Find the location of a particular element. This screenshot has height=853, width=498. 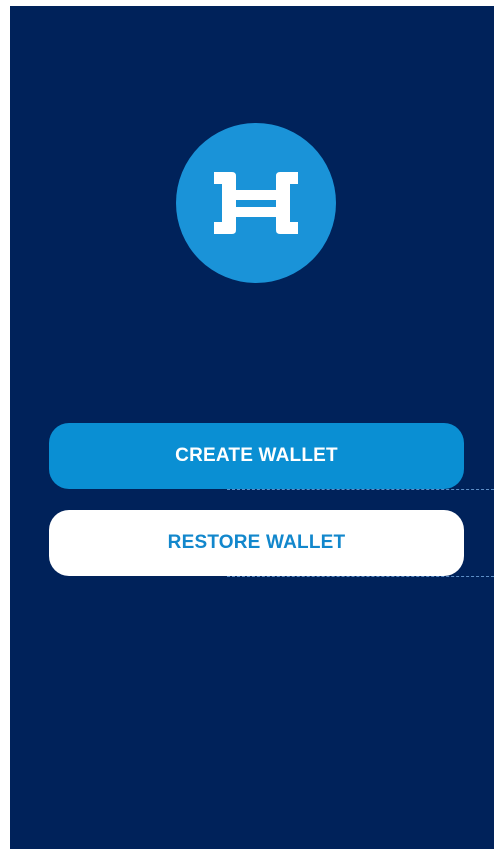

create-wallet-label: CREATE WALLET is located at coordinates (256, 455).